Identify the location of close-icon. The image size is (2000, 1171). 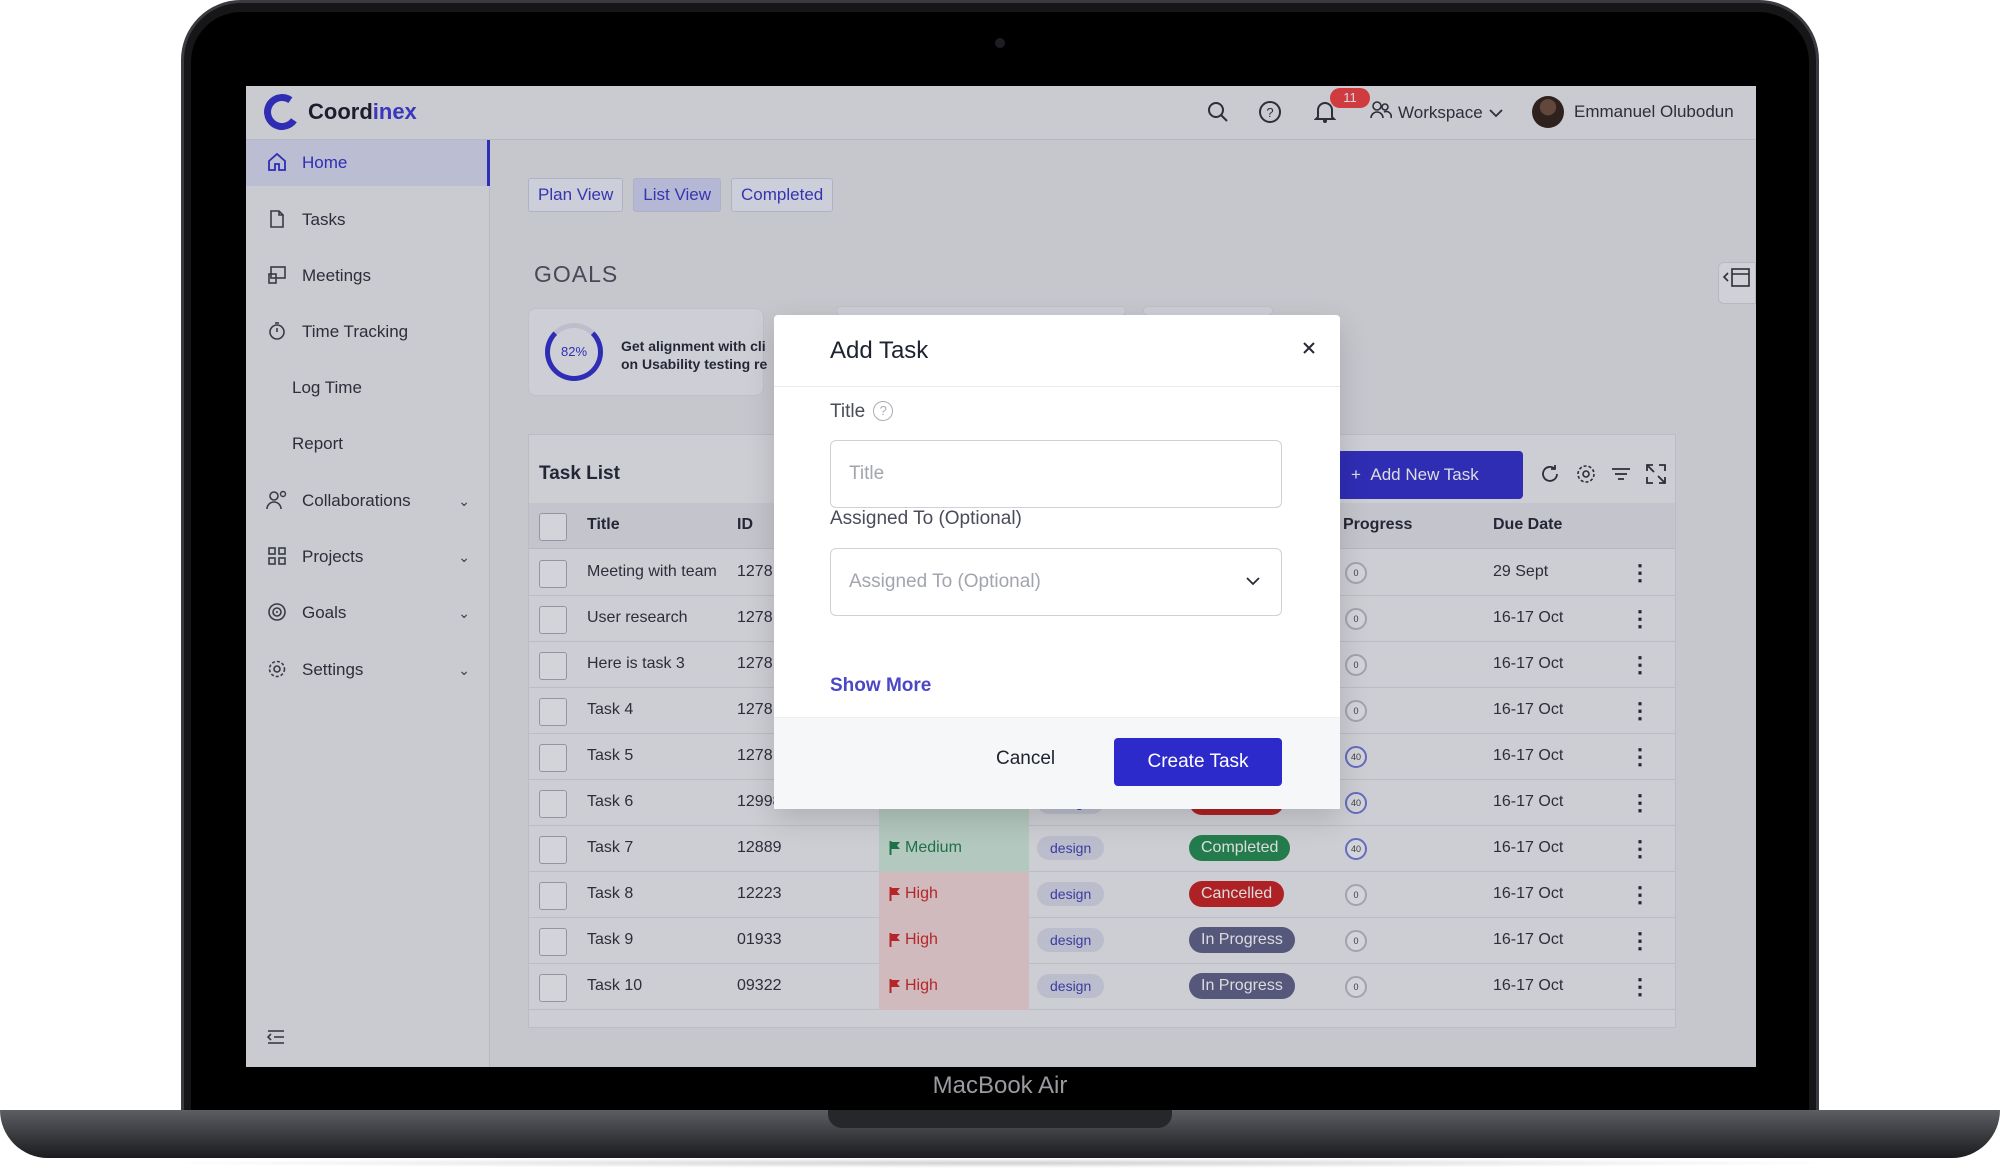
(1309, 350).